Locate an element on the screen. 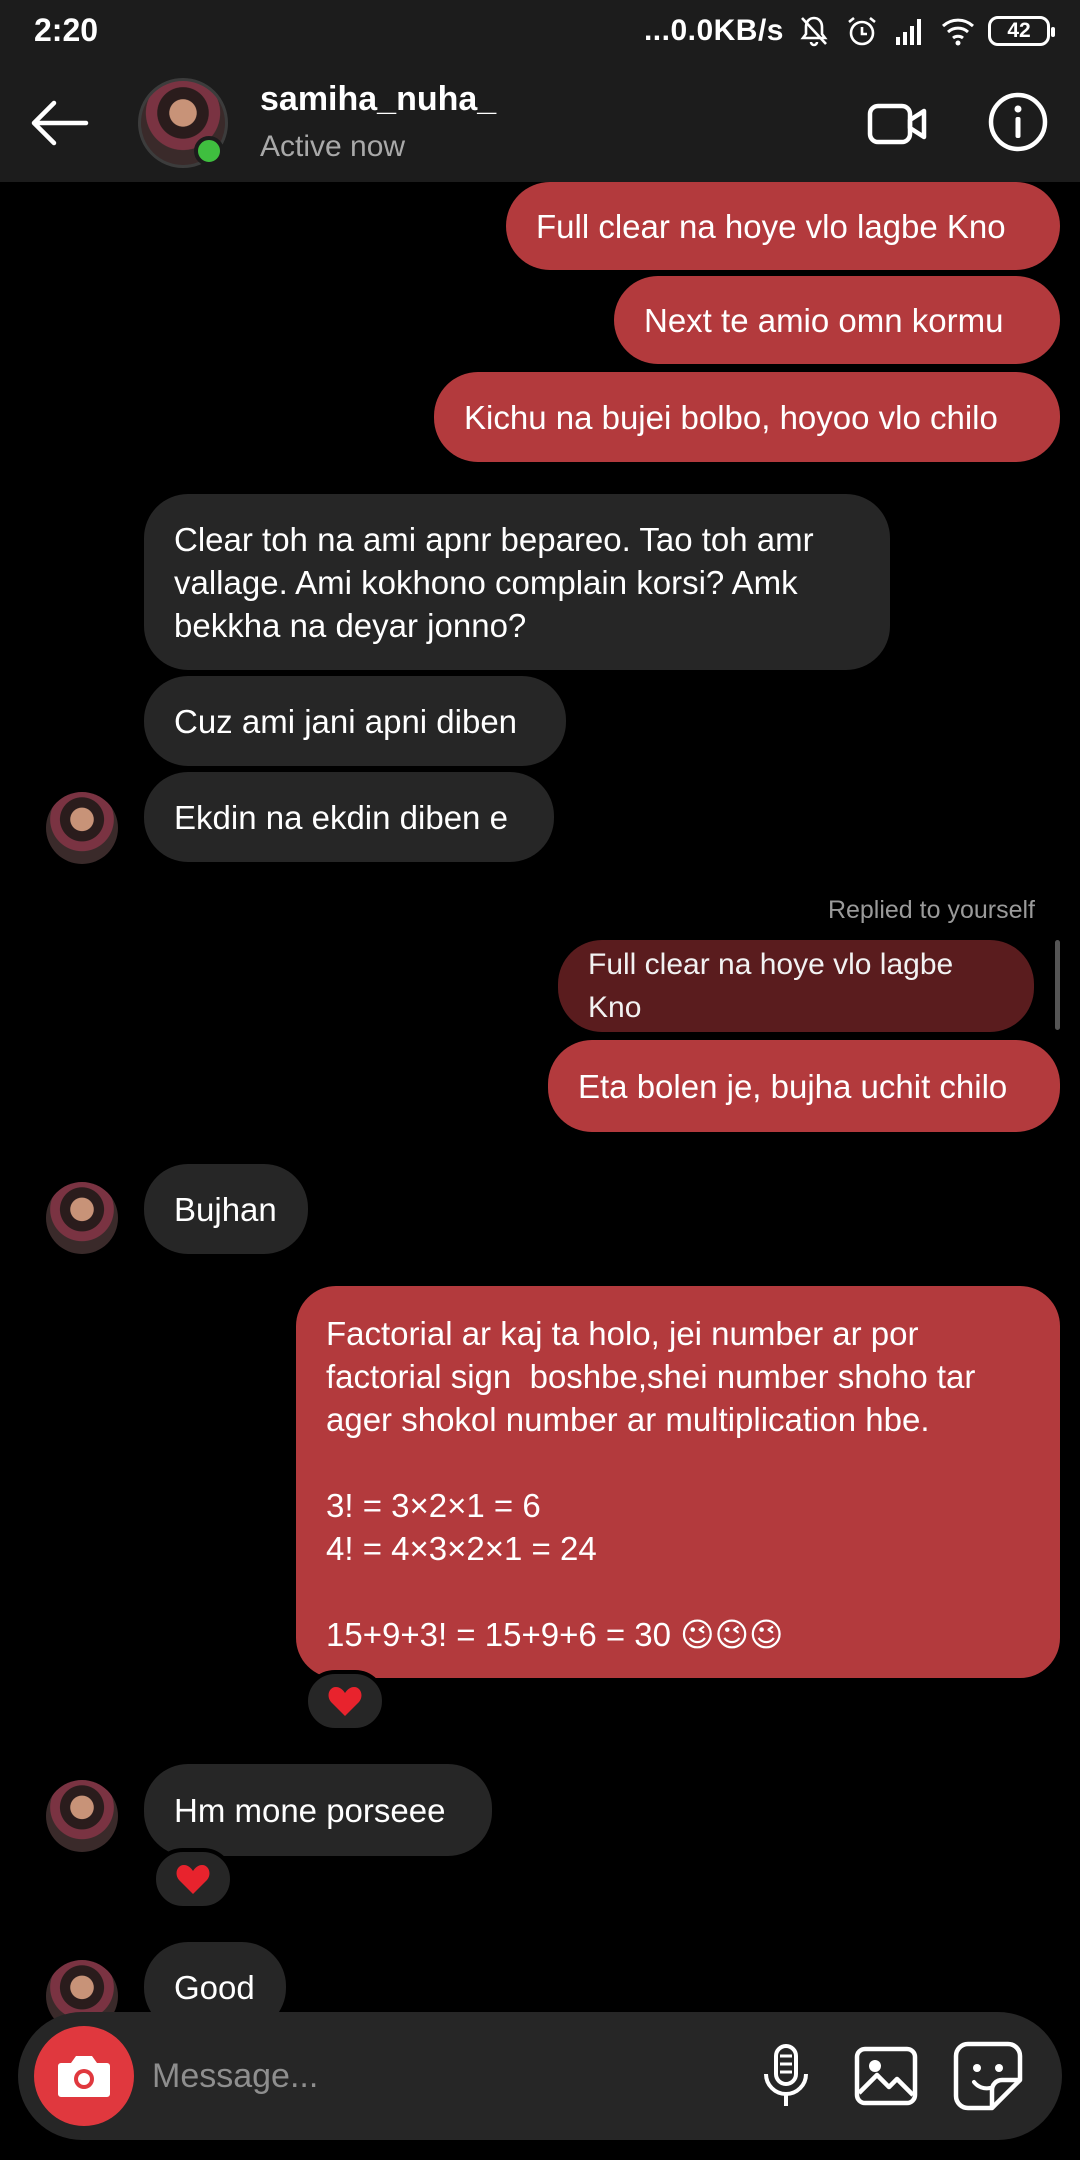  incoming-message: Ekdin na ekdin diben e is located at coordinates (349, 817).